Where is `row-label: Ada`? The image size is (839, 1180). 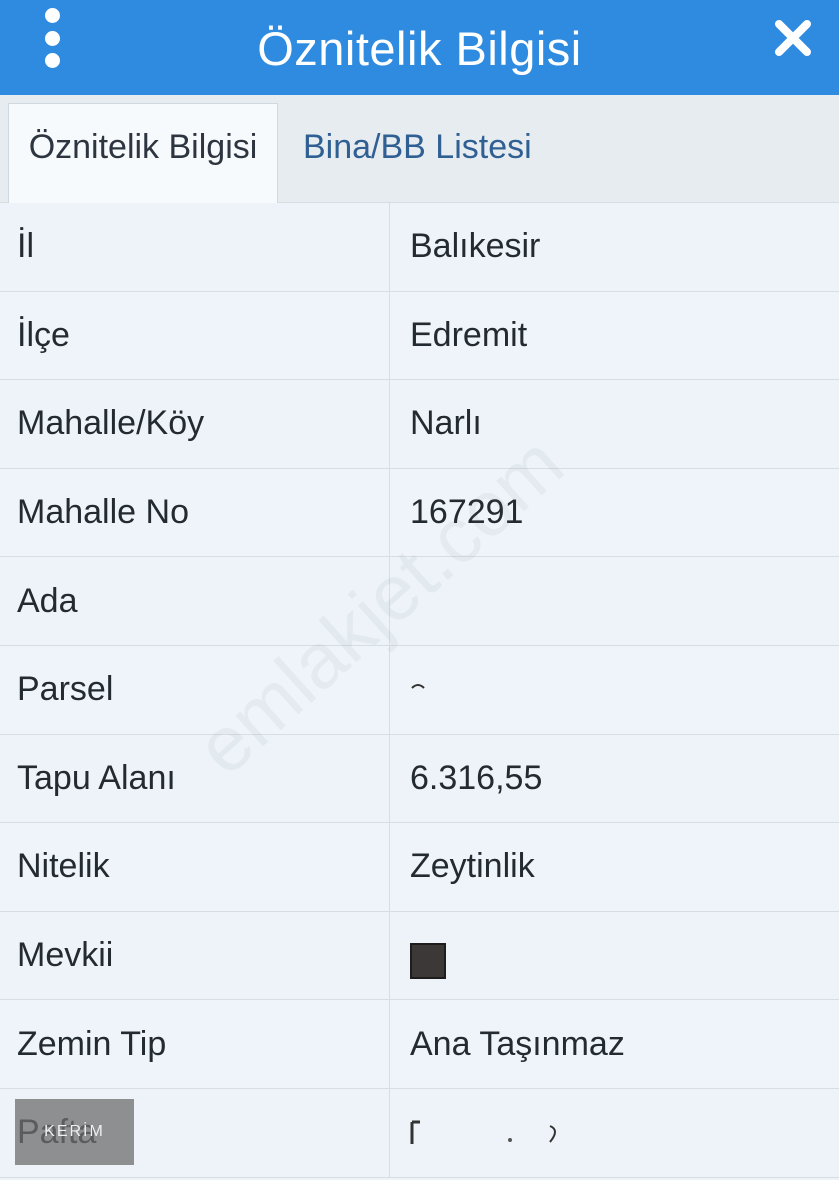
row-label: Ada is located at coordinates (195, 601).